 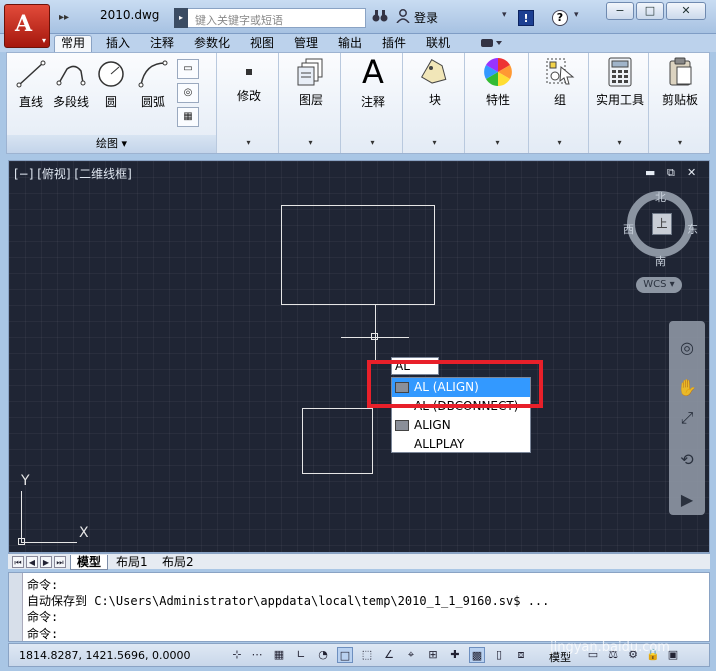 I want to click on polar-tracking-icon: ◔, so click(x=323, y=655).